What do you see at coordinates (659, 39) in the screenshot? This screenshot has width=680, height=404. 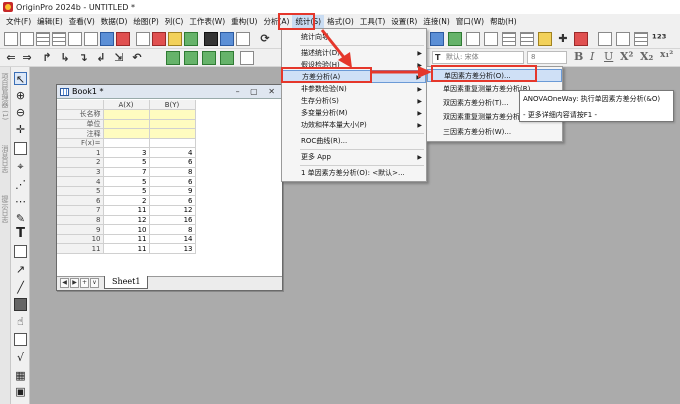 I see `sequence-icon: ¹²³` at bounding box center [659, 39].